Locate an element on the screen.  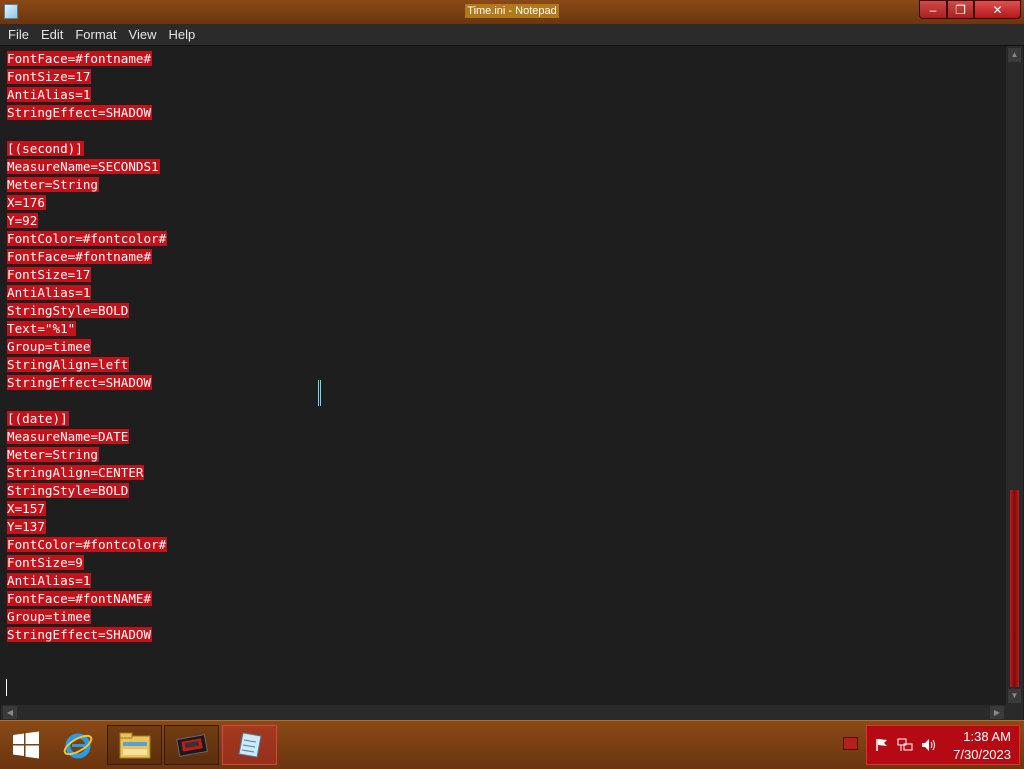
menu-bar: File Edit Format View Help is located at coordinates (512, 35).